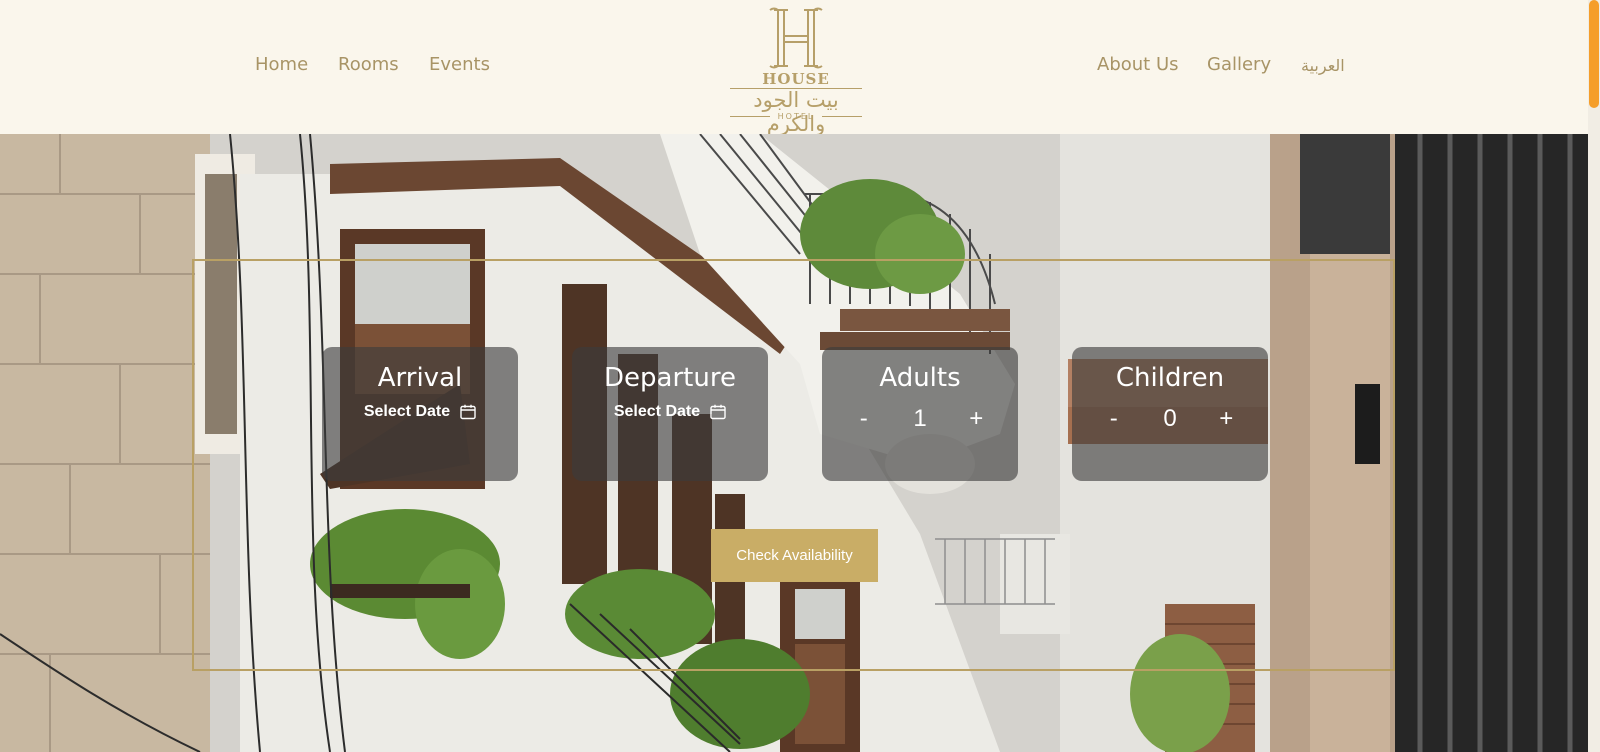 This screenshot has height=752, width=1600. Describe the element at coordinates (1323, 65) in the screenshot. I see `nav-language-switch: العربية` at that location.